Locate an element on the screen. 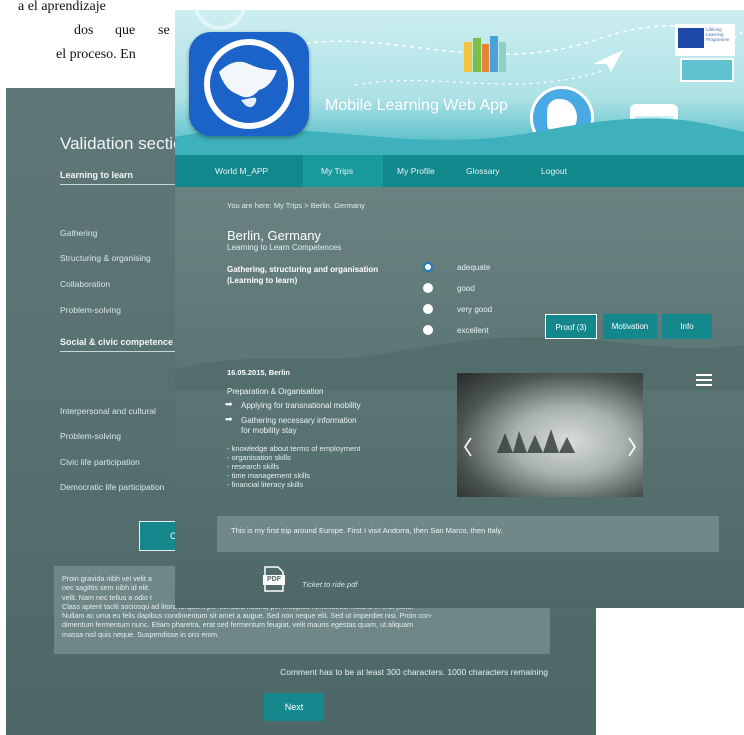 This screenshot has height=735, width=744. rating-label-very-good: very good is located at coordinates (475, 309).